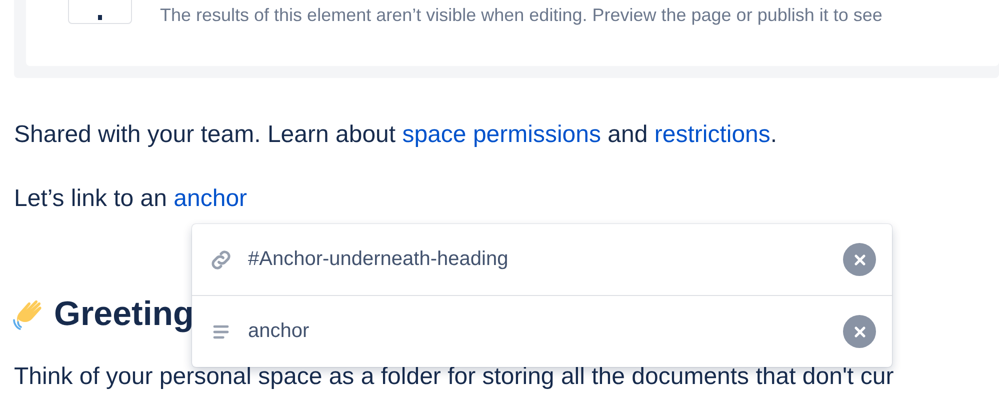 This screenshot has height=404, width=999. What do you see at coordinates (131, 199) in the screenshot?
I see `paragraph-text: Let’s link to an anchor` at bounding box center [131, 199].